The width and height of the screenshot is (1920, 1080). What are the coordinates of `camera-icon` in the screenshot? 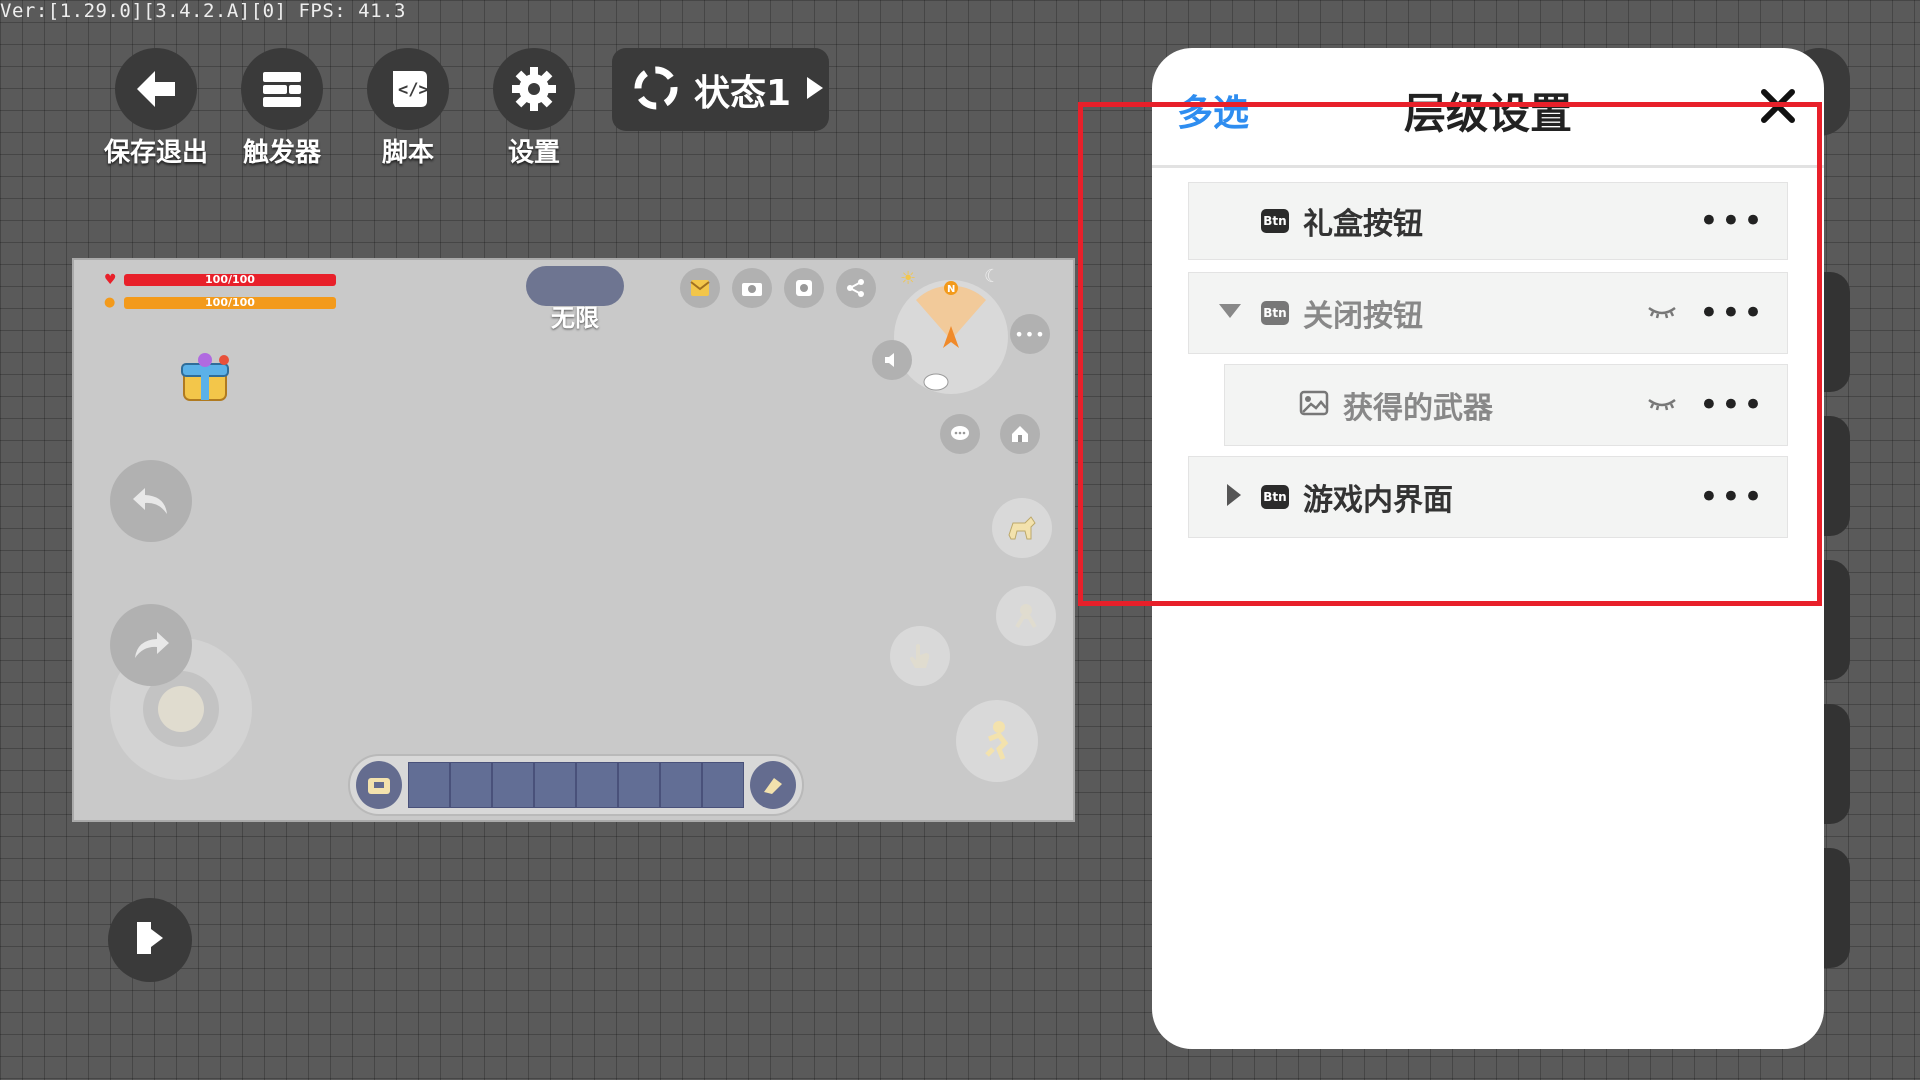 It's located at (752, 288).